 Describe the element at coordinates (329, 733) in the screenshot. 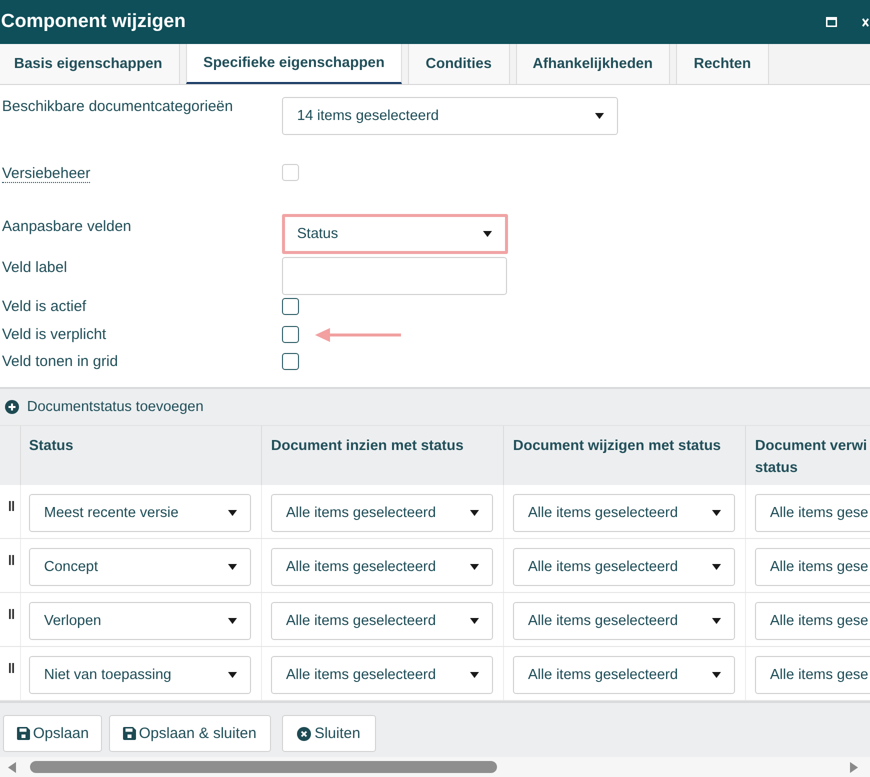

I see `close-button: Sluiten` at that location.